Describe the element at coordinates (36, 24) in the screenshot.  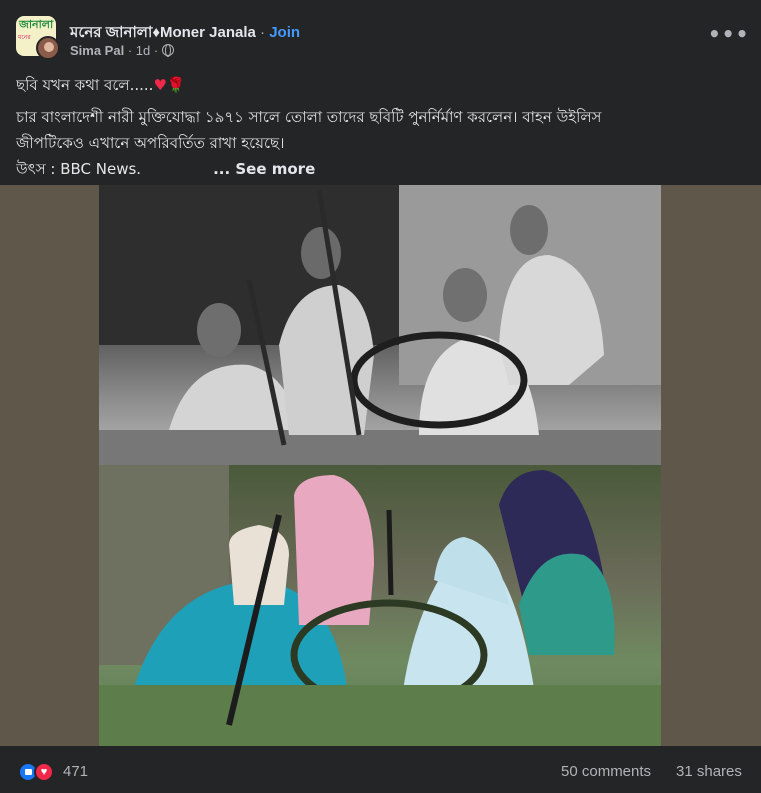
I see `group-logo-text: জানালা` at that location.